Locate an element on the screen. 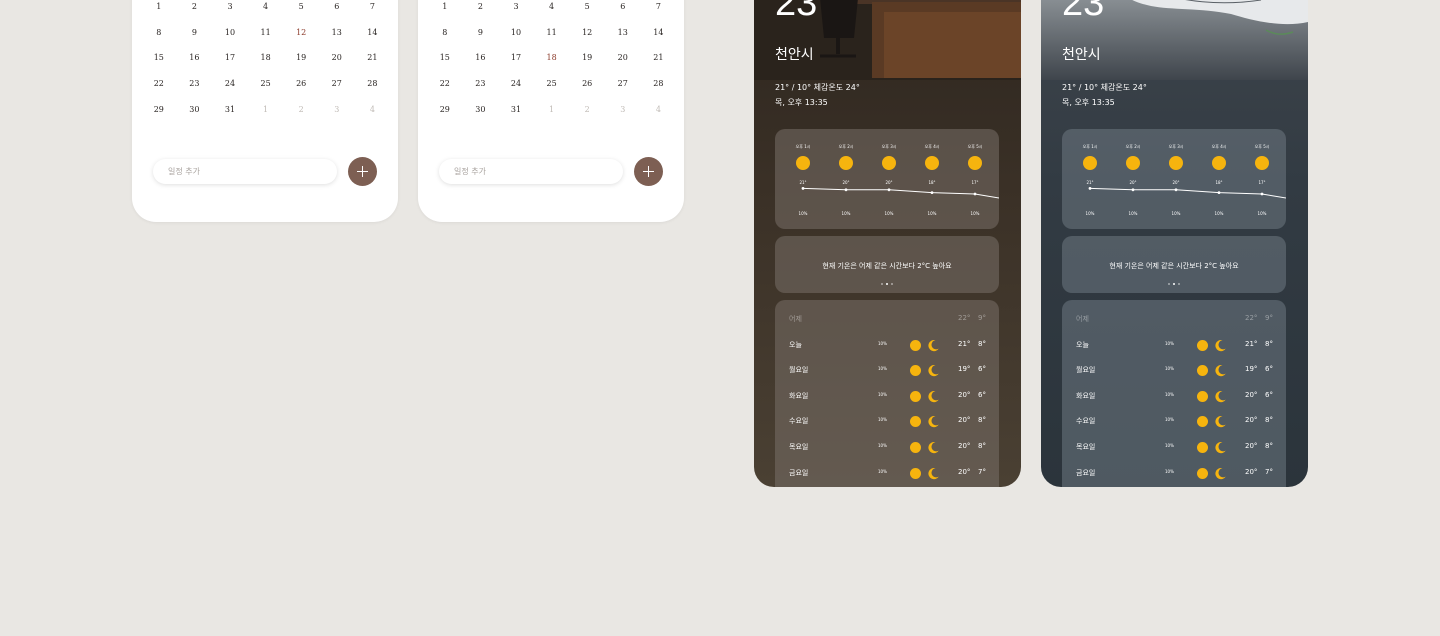  temperature-point is located at coordinates (1219, 192).